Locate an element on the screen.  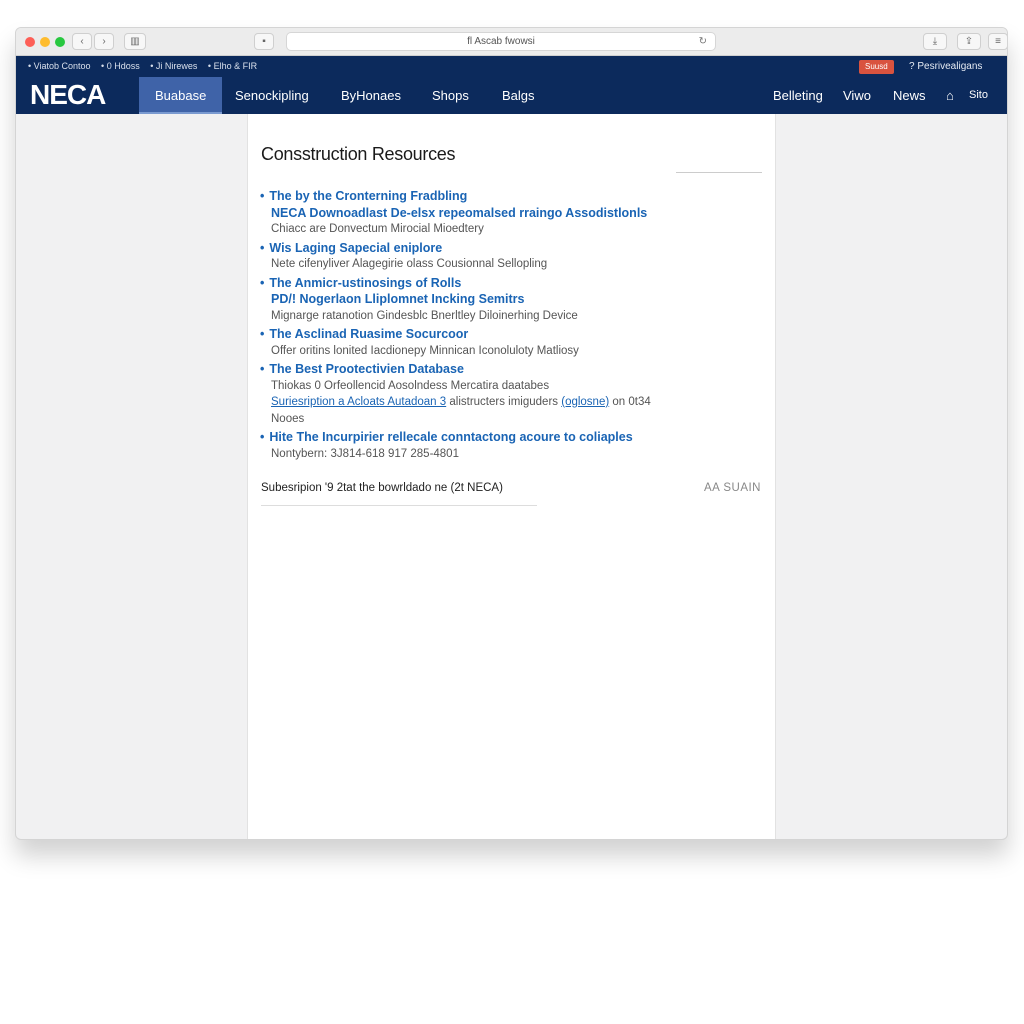
nav-item-shops: Shops is located at coordinates (450, 95).